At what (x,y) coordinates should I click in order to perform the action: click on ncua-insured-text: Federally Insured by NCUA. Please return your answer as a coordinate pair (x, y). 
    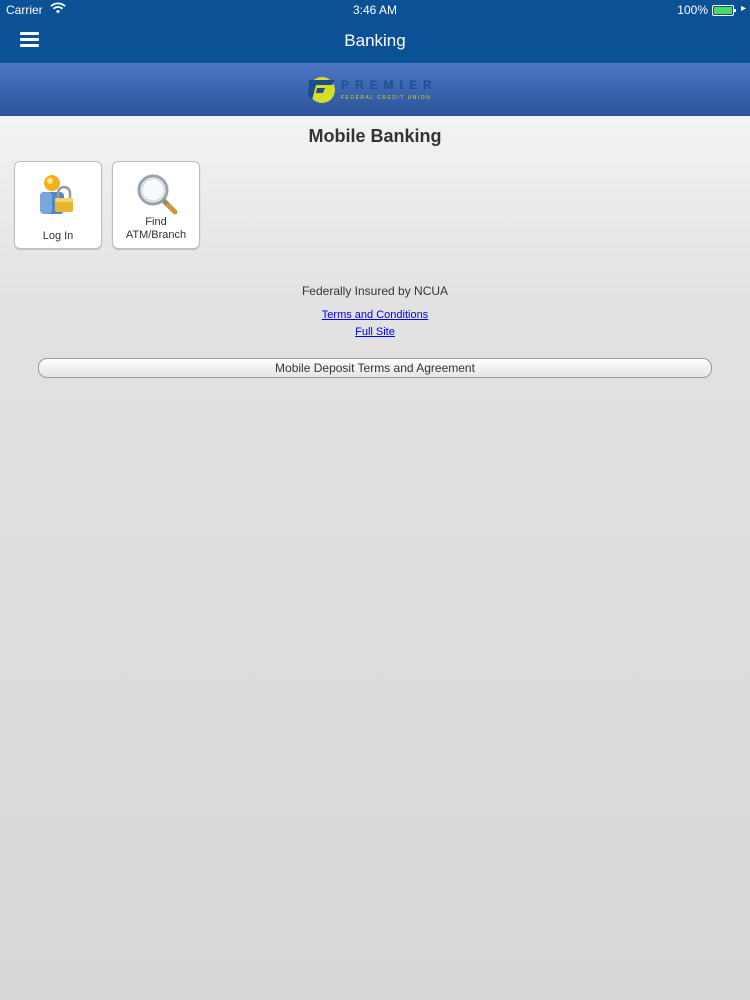
    Looking at the image, I should click on (375, 291).